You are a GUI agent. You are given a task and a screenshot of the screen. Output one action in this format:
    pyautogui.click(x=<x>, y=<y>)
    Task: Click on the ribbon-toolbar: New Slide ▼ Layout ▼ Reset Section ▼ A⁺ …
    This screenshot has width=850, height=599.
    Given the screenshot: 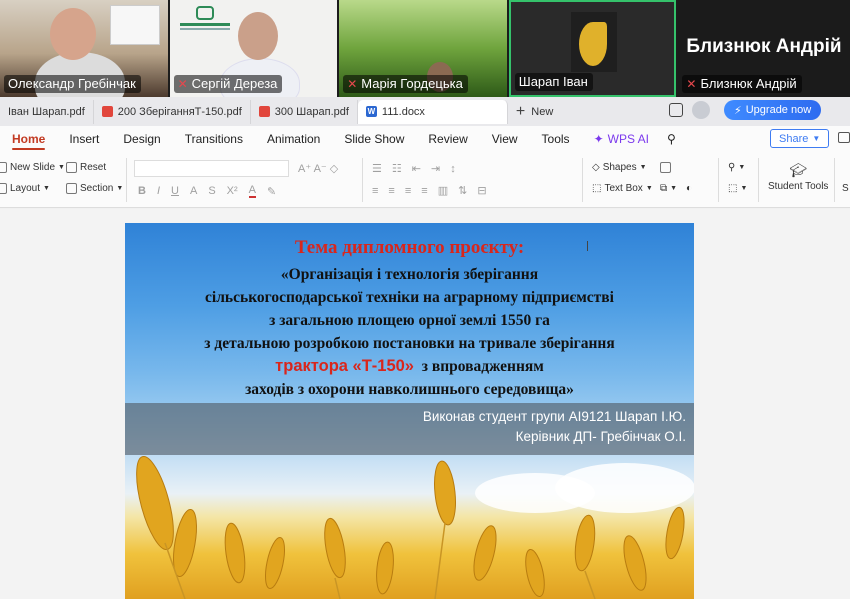 What is the action you would take?
    pyautogui.click(x=425, y=180)
    